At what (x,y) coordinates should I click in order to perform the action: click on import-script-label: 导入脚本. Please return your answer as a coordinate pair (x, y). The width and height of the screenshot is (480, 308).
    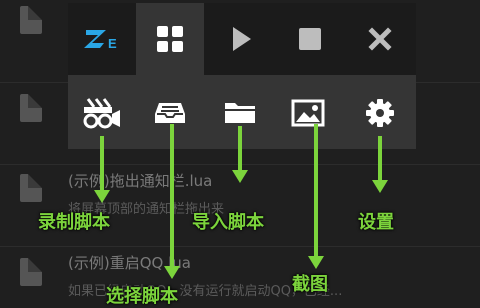
    Looking at the image, I should click on (228, 222).